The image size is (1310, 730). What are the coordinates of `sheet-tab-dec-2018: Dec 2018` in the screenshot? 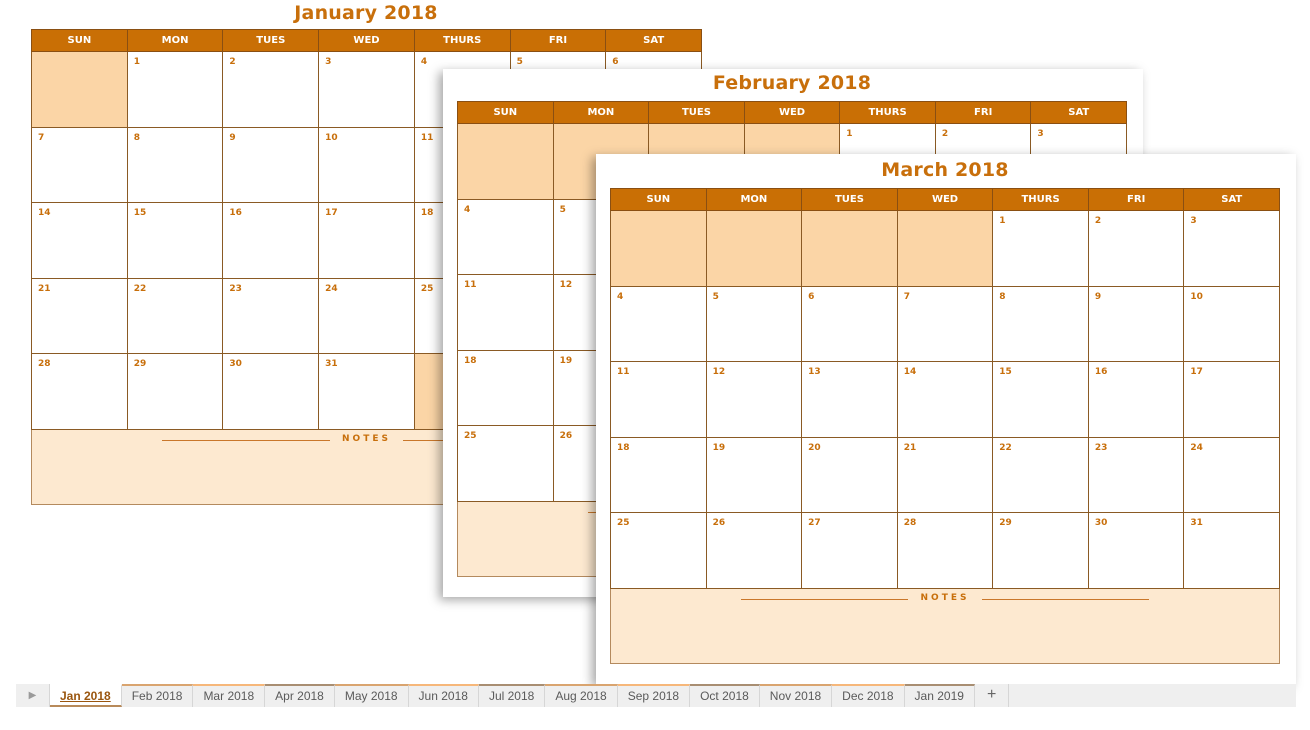 It's located at (868, 695).